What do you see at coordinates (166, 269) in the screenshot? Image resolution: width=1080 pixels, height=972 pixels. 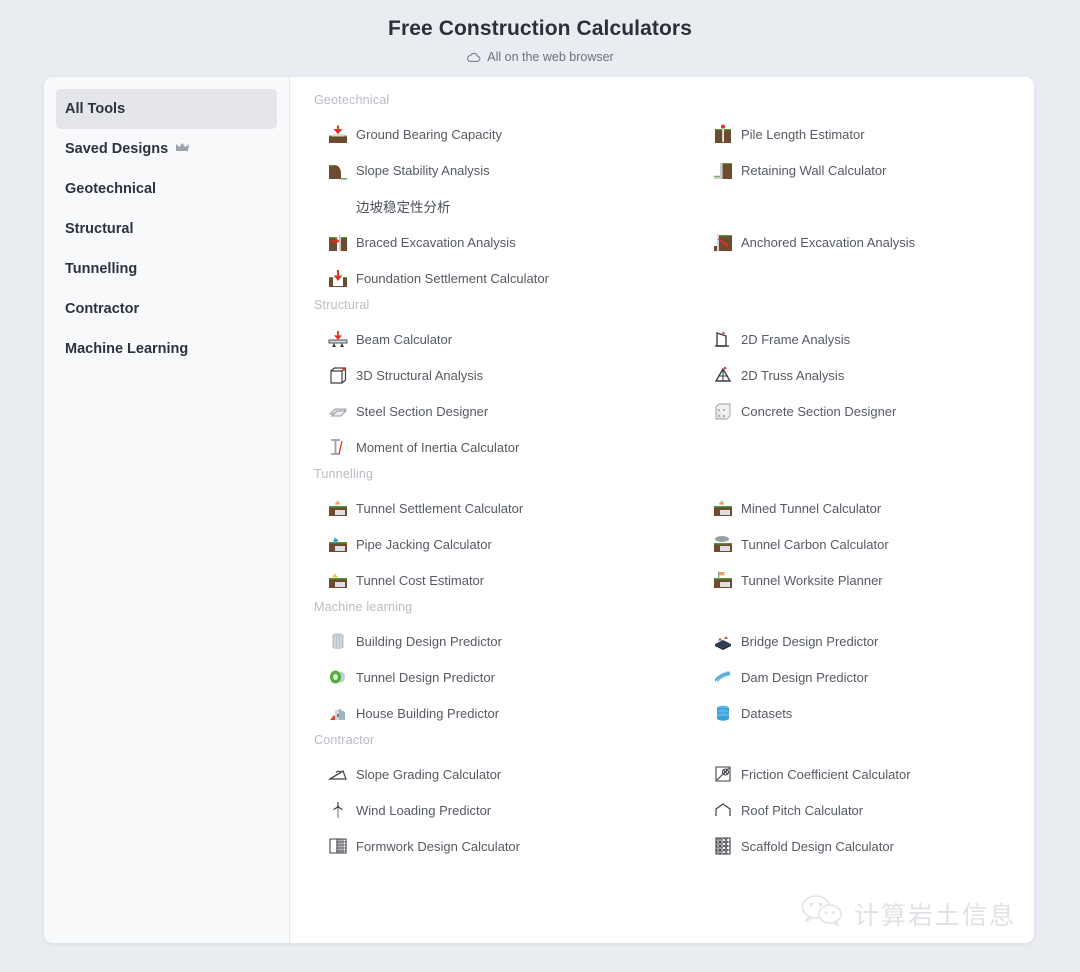 I see `sidebar-item-tunnelling: Tunnelling` at bounding box center [166, 269].